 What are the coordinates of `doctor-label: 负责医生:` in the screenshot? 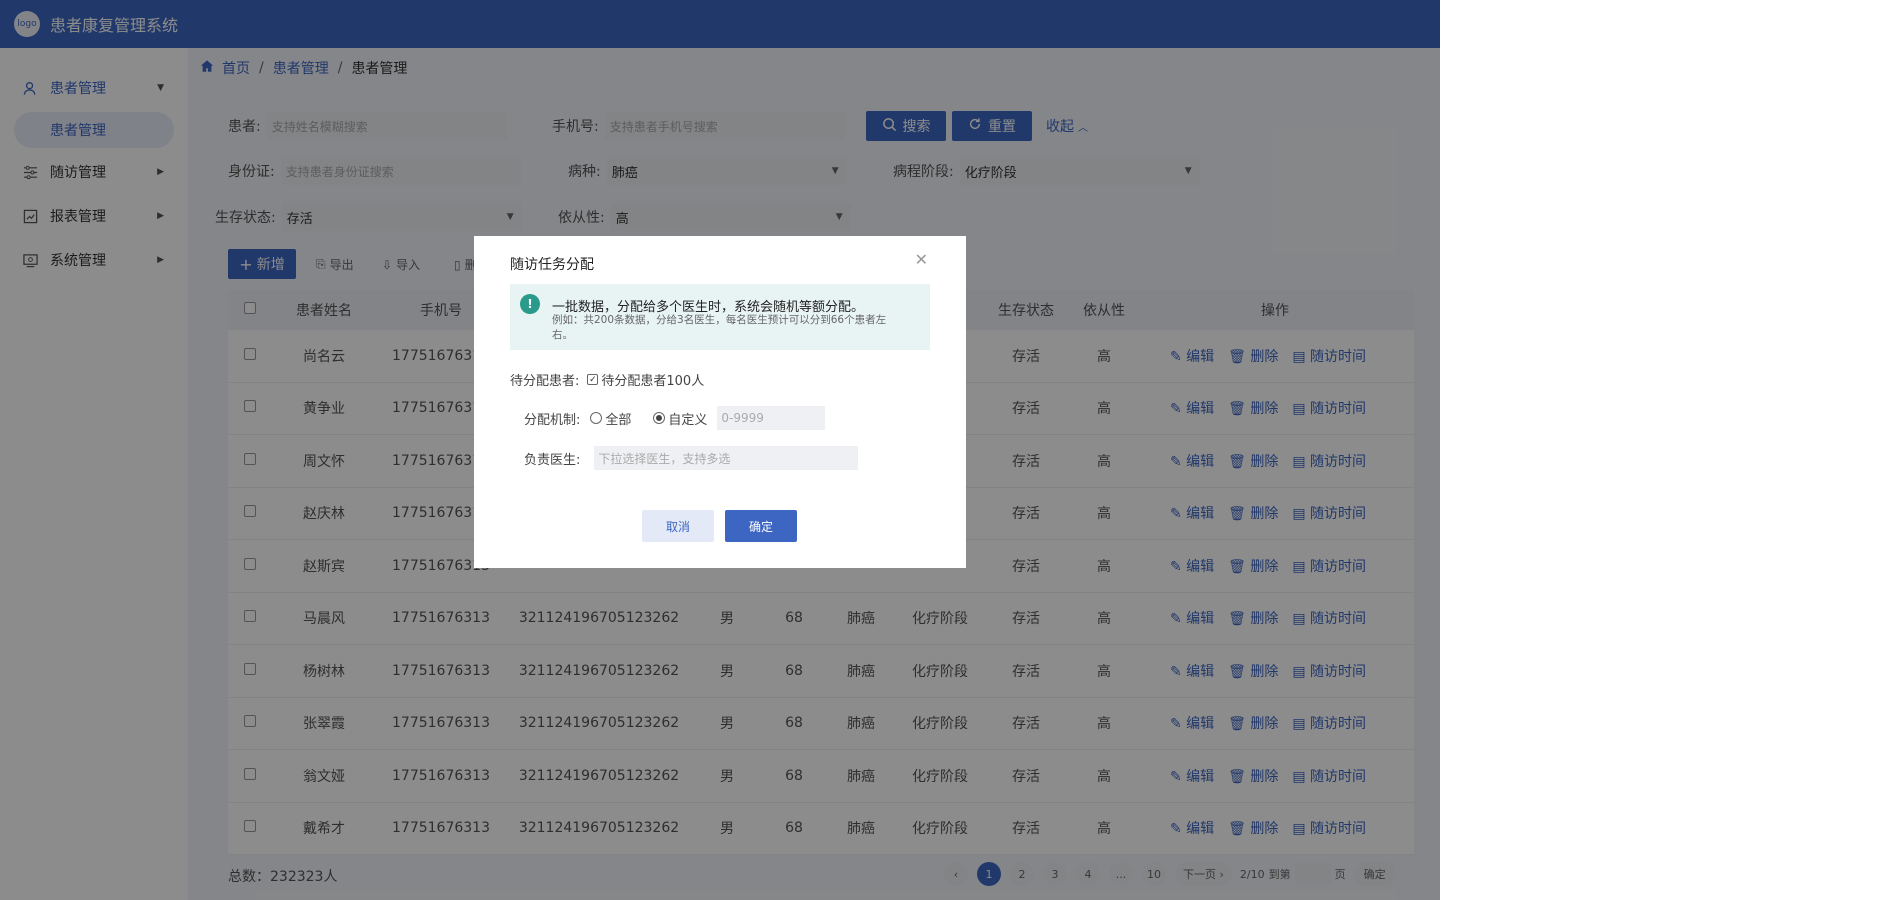 It's located at (552, 460).